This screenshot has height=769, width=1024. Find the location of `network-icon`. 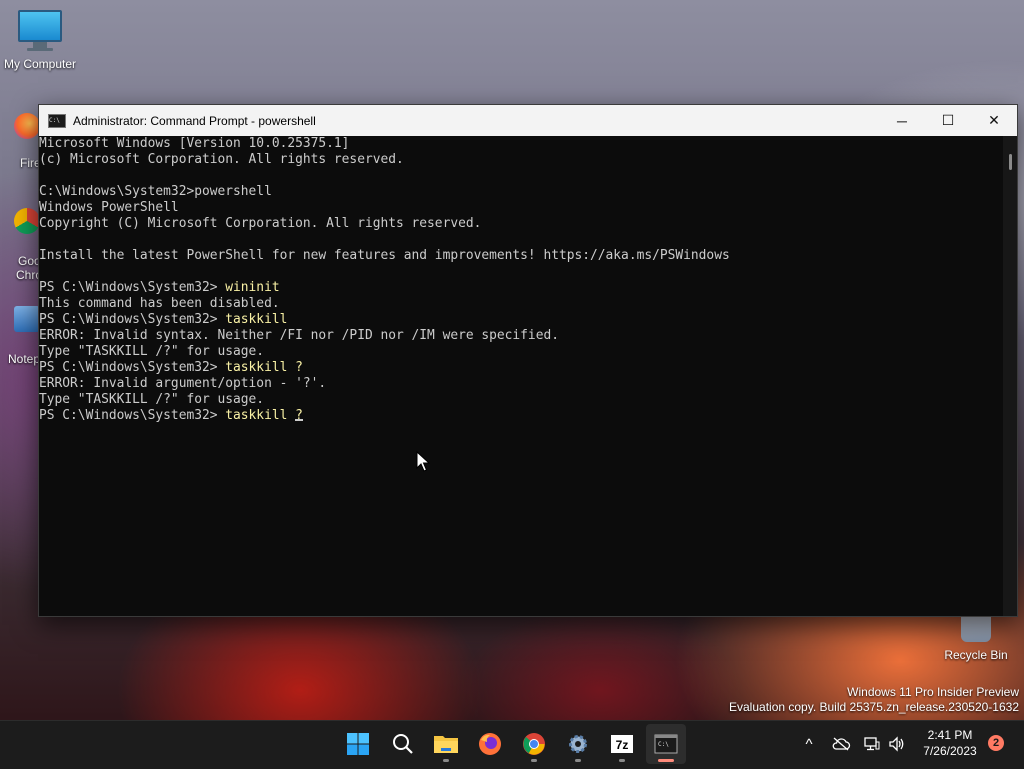

network-icon is located at coordinates (872, 744).